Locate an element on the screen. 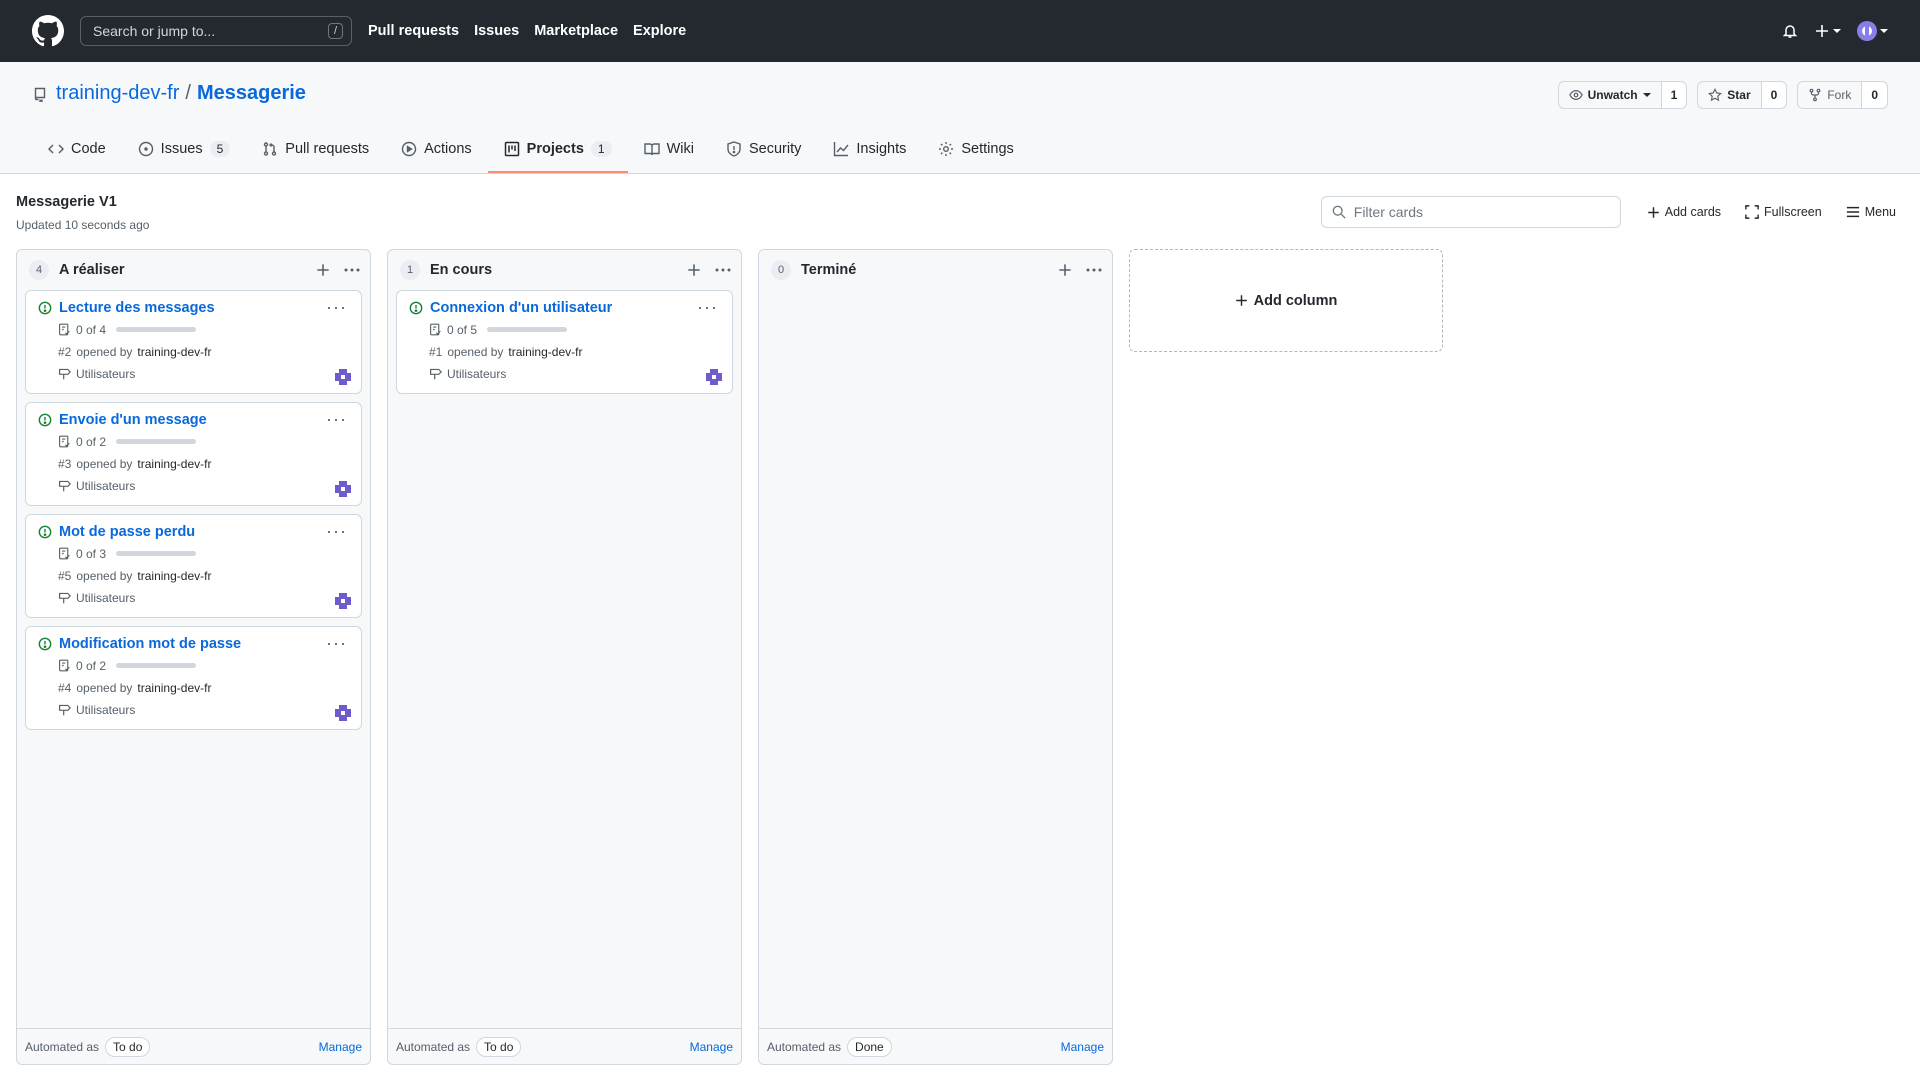 This screenshot has width=1920, height=1080. menu-button: Menu is located at coordinates (1871, 212).